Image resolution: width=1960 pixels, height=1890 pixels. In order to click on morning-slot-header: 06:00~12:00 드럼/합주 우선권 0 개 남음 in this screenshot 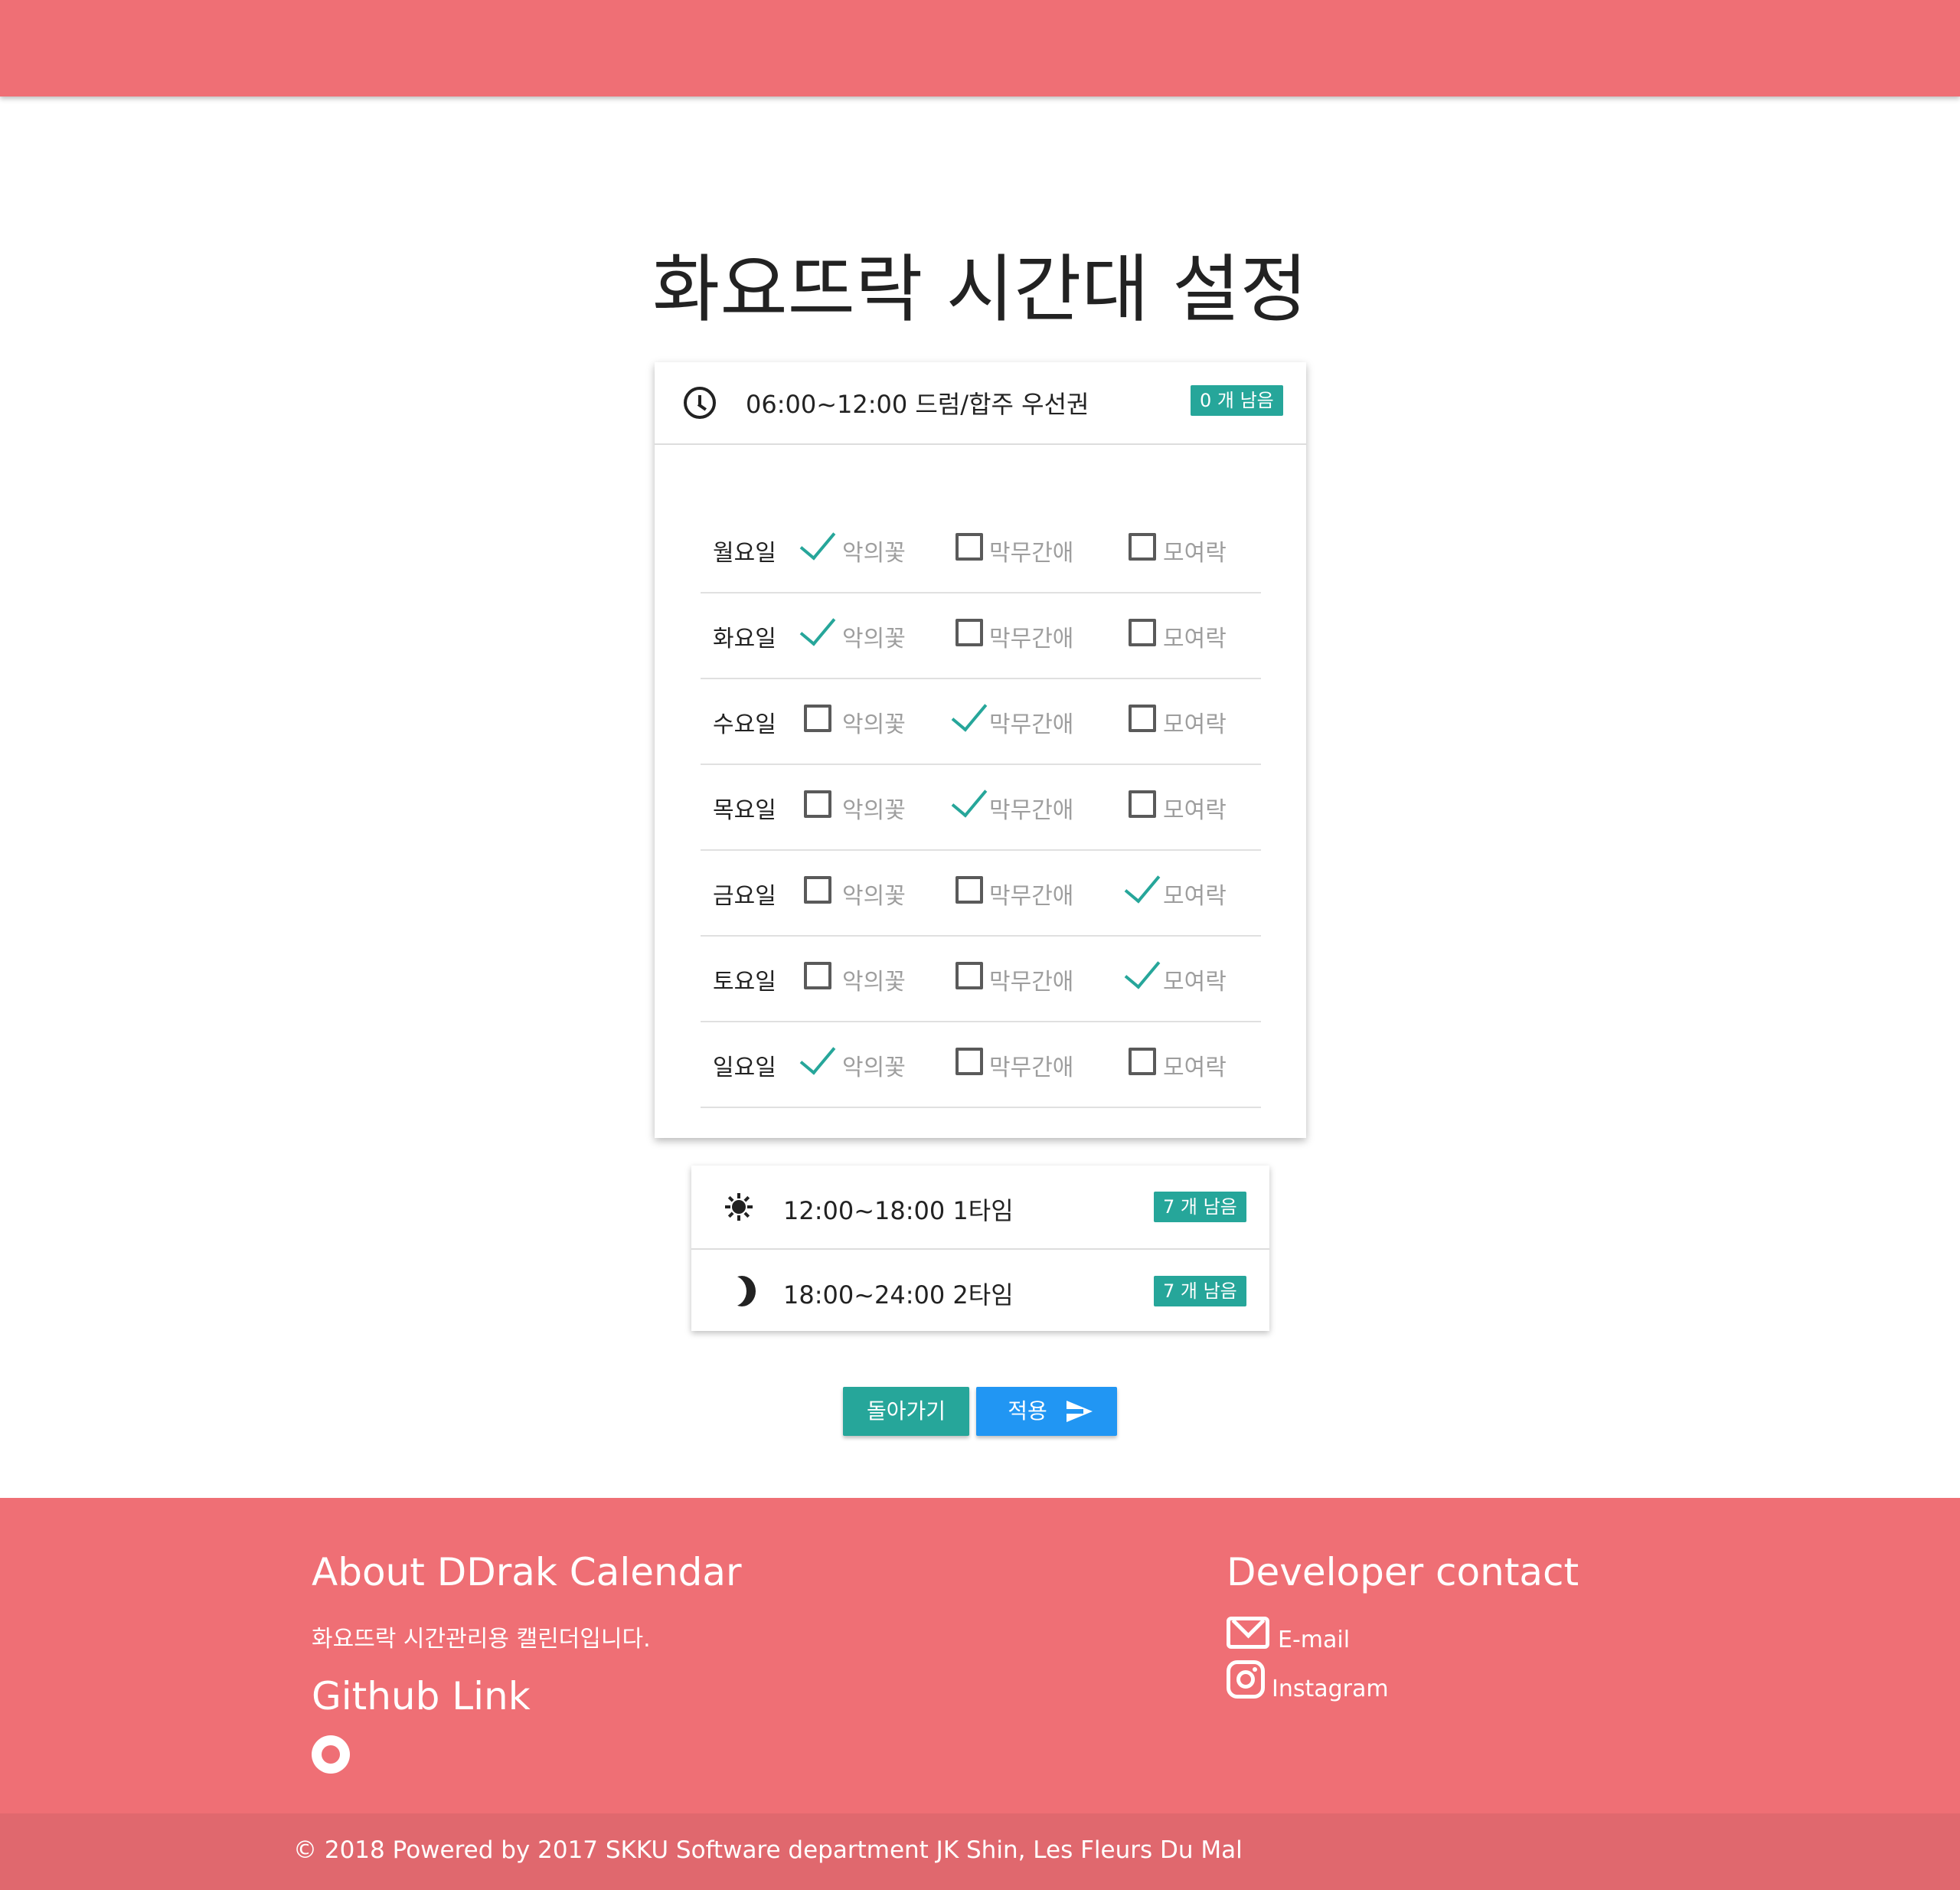, I will do `click(980, 403)`.